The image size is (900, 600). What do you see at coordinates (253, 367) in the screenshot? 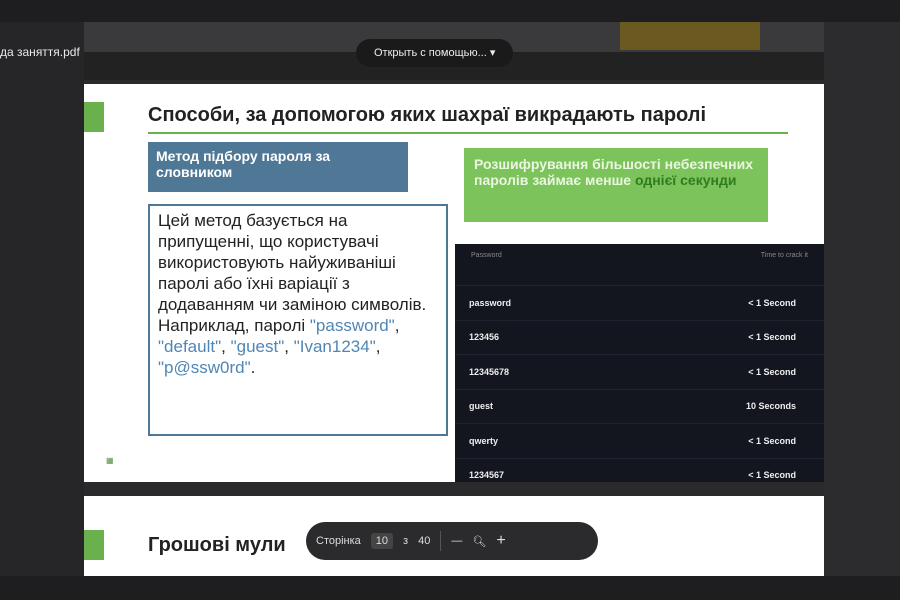
I see `sep: .` at bounding box center [253, 367].